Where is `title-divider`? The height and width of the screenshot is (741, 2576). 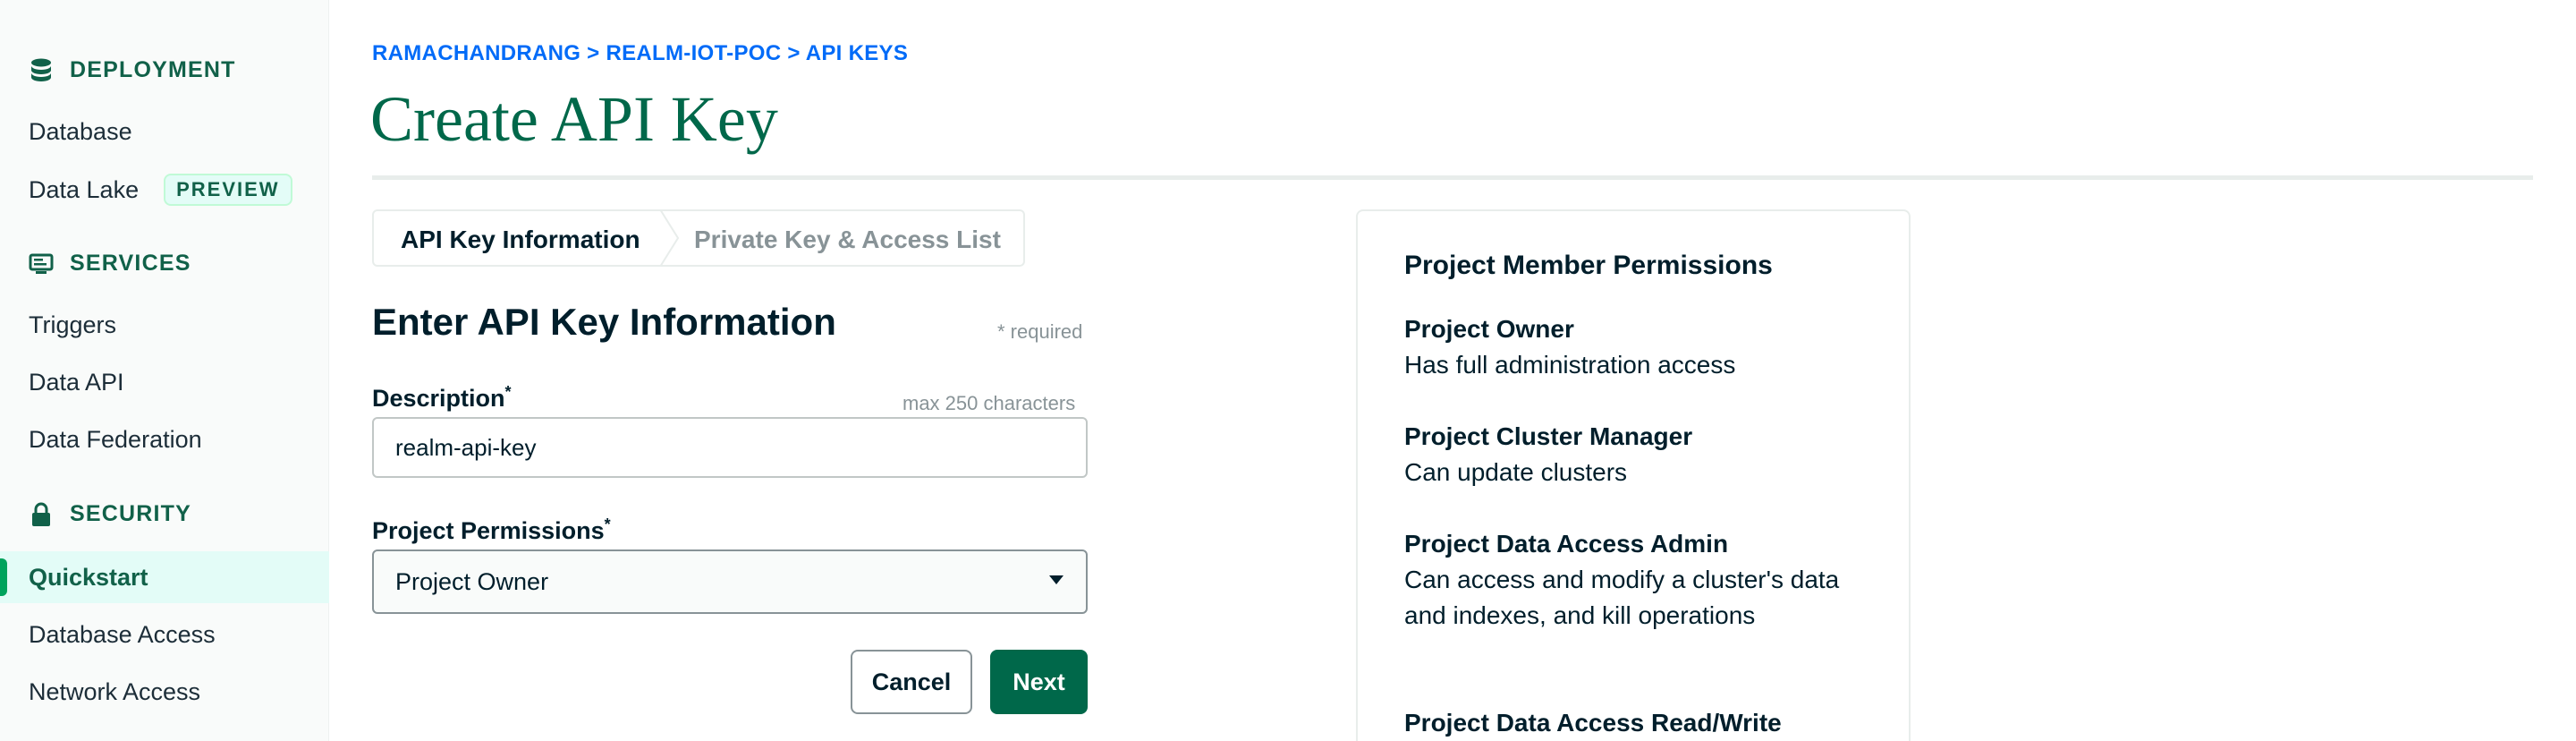
title-divider is located at coordinates (1452, 178).